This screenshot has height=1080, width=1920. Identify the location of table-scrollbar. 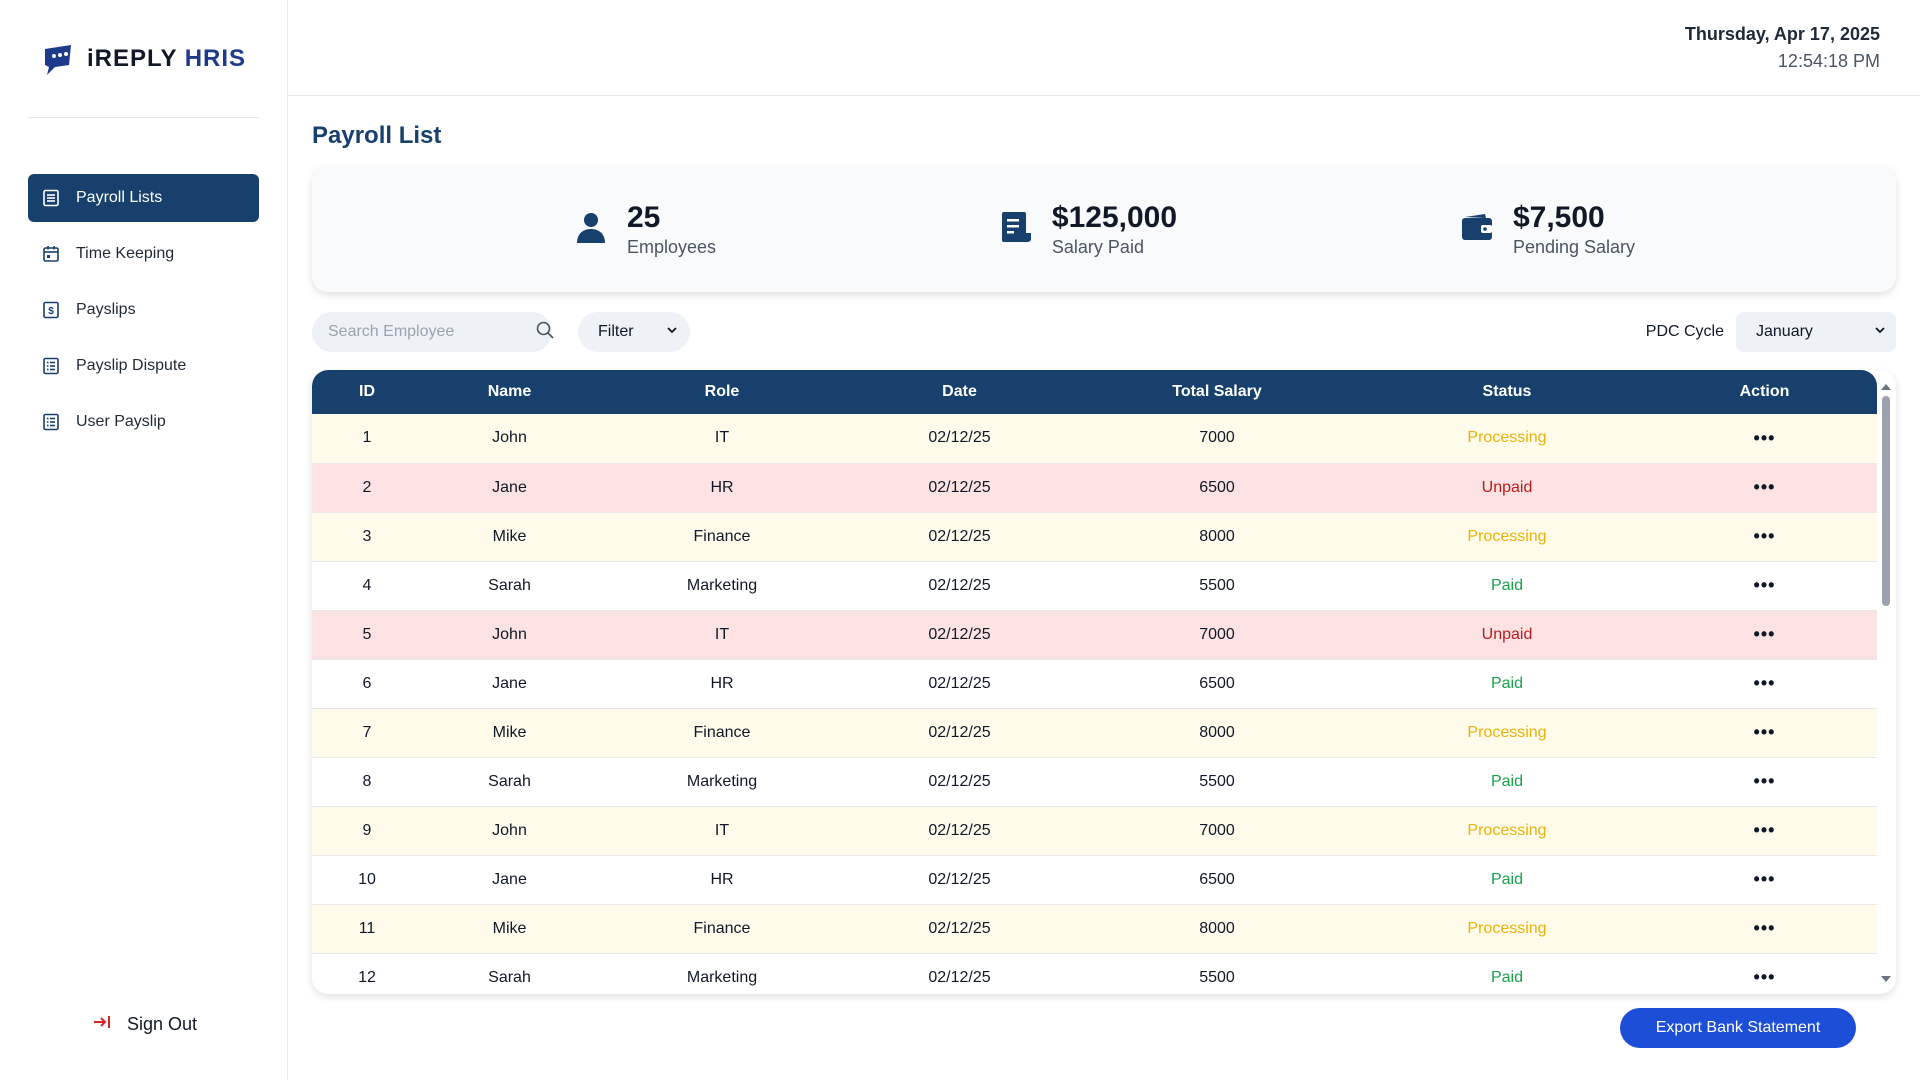
(1886, 683).